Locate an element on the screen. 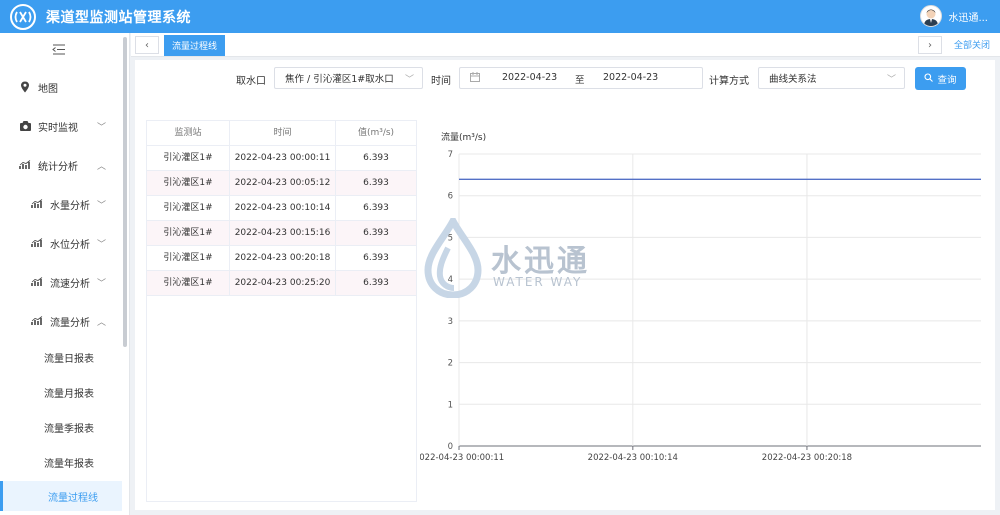  start-date-input: 2022-04-23 is located at coordinates (529, 77).